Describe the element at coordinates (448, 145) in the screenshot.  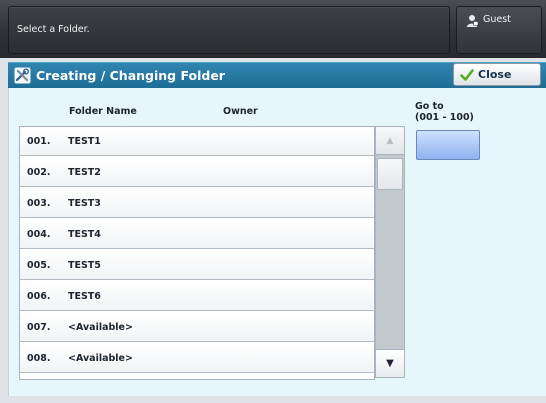
I see `goto-number-field` at that location.